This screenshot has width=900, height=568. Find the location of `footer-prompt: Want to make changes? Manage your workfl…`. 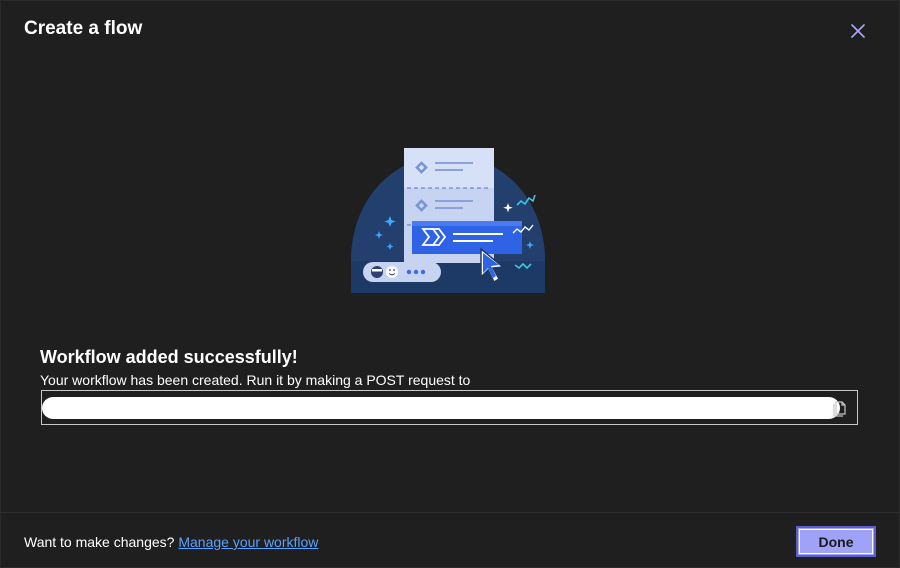

footer-prompt: Want to make changes? Manage your workfl… is located at coordinates (171, 542).